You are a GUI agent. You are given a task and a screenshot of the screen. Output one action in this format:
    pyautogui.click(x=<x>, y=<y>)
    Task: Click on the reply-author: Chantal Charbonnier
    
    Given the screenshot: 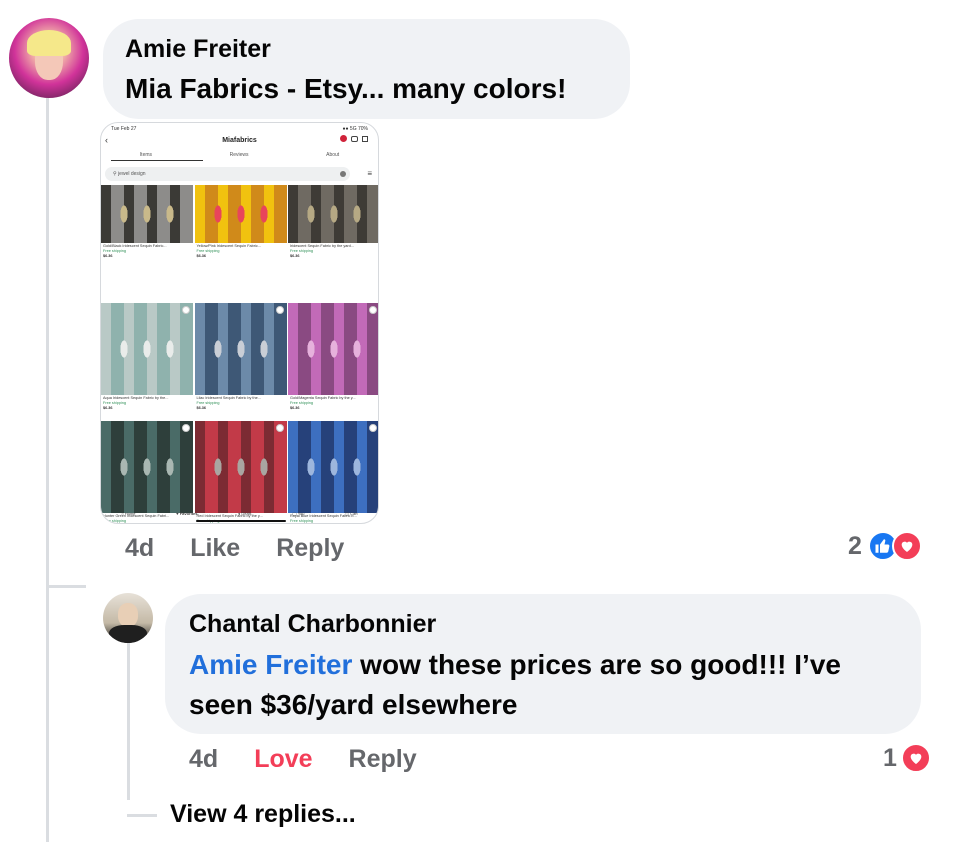 What is the action you would take?
    pyautogui.click(x=312, y=624)
    